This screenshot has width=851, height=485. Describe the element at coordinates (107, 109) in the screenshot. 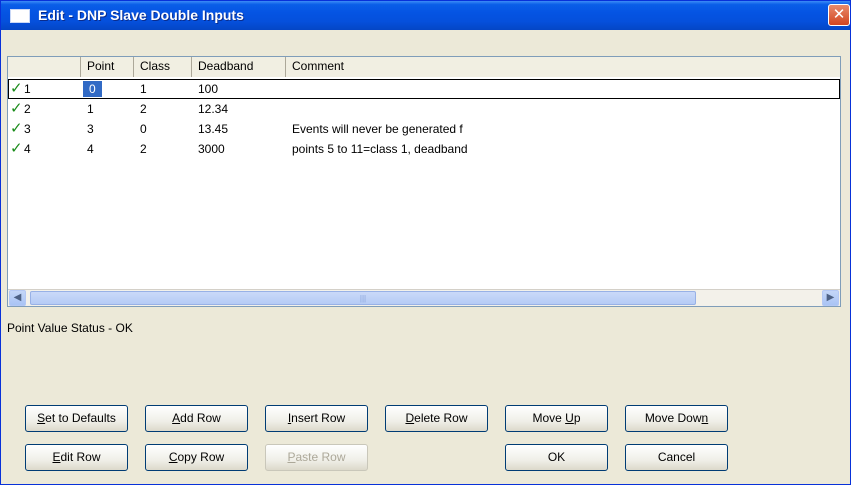

I see `cell-point: 1` at that location.